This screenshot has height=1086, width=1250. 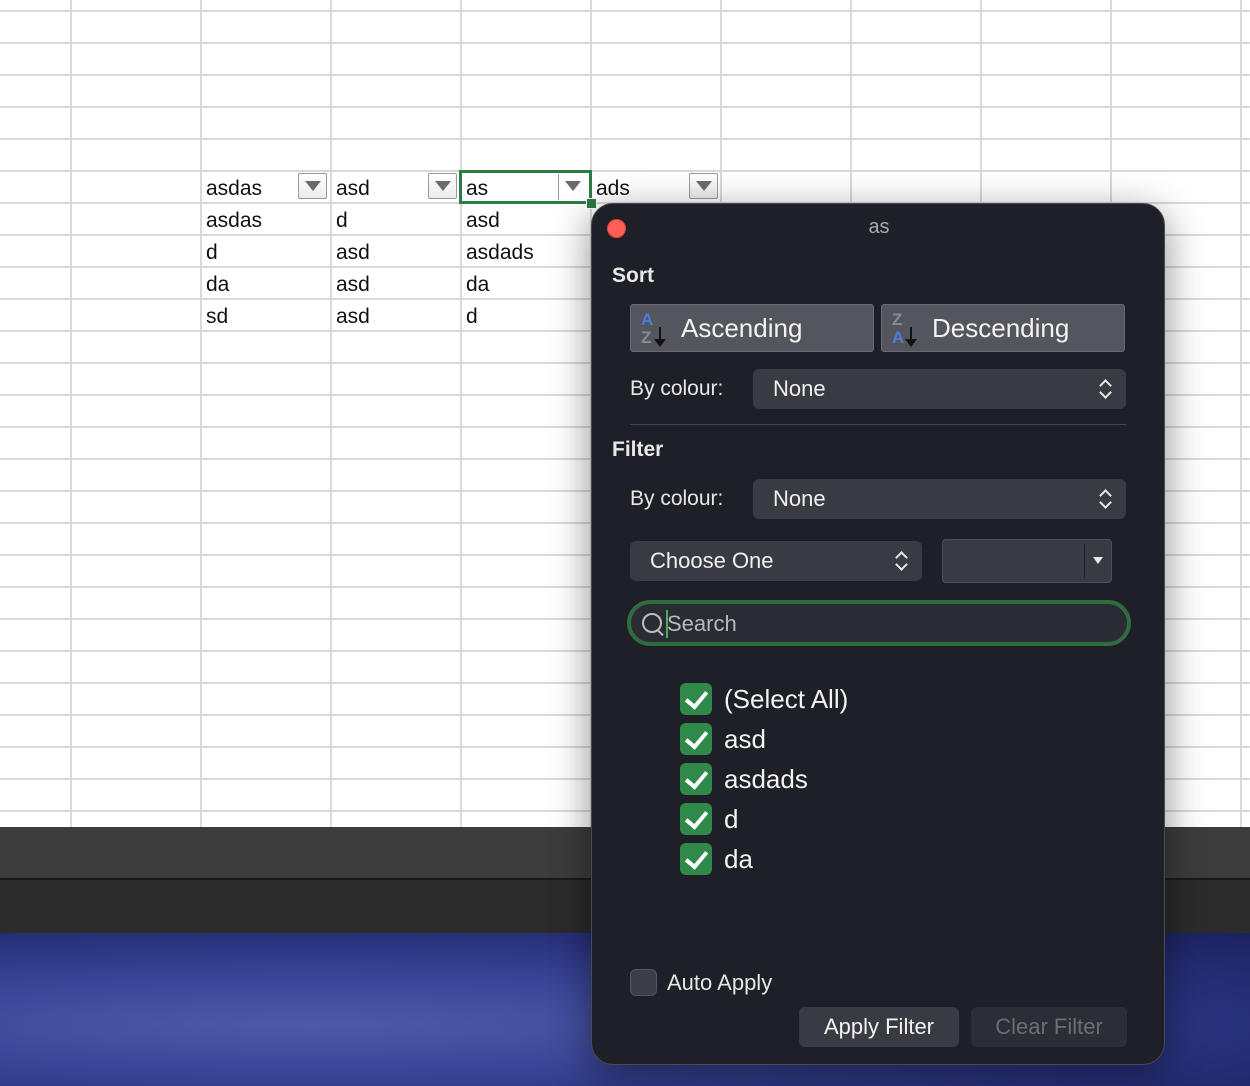 I want to click on sort-descending-icon: Z A, so click(x=907, y=329).